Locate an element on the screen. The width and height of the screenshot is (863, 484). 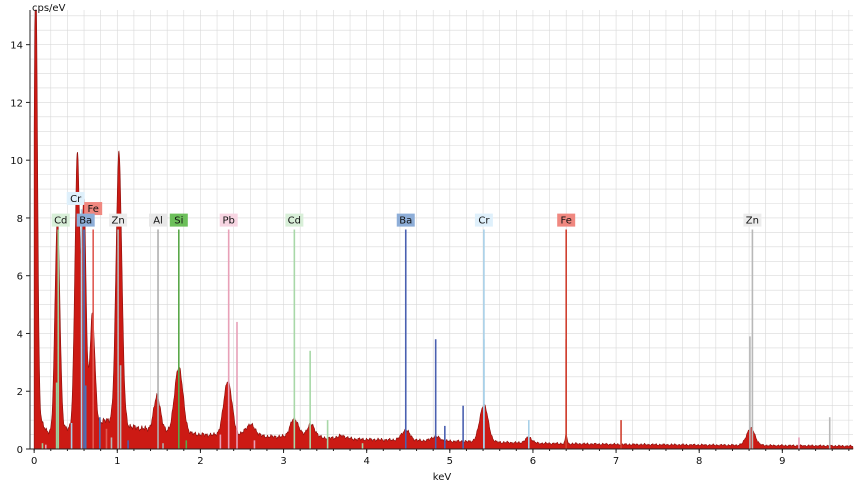
x-tick-label: 3 is located at coordinates (283, 461).